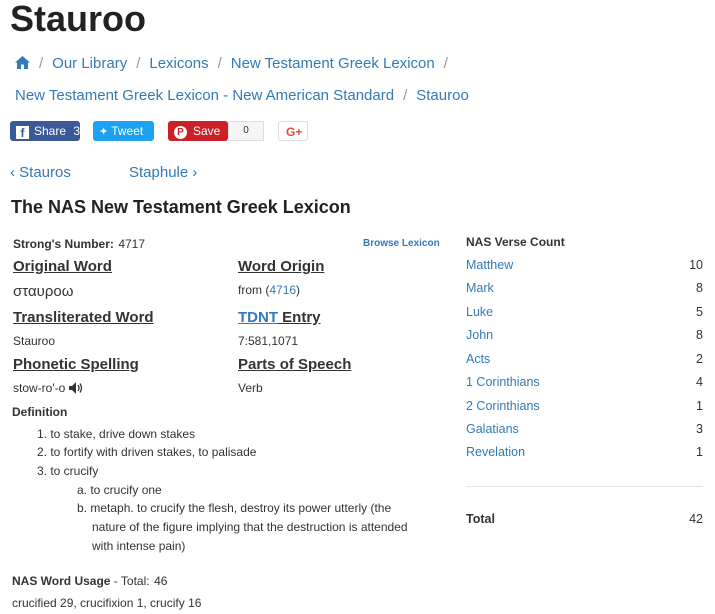 This screenshot has width=715, height=614. Describe the element at coordinates (139, 546) in the screenshot. I see `definition-item-3b-cont2: with intense pain)` at that location.